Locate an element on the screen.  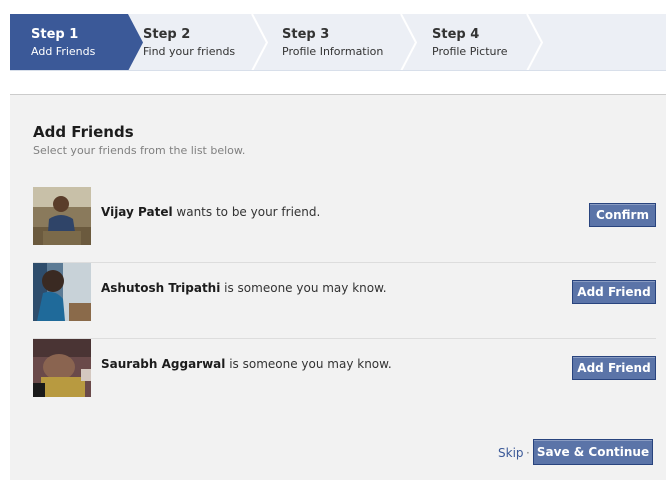
step-4: Step 4 Profile Picture is located at coordinates (482, 42).